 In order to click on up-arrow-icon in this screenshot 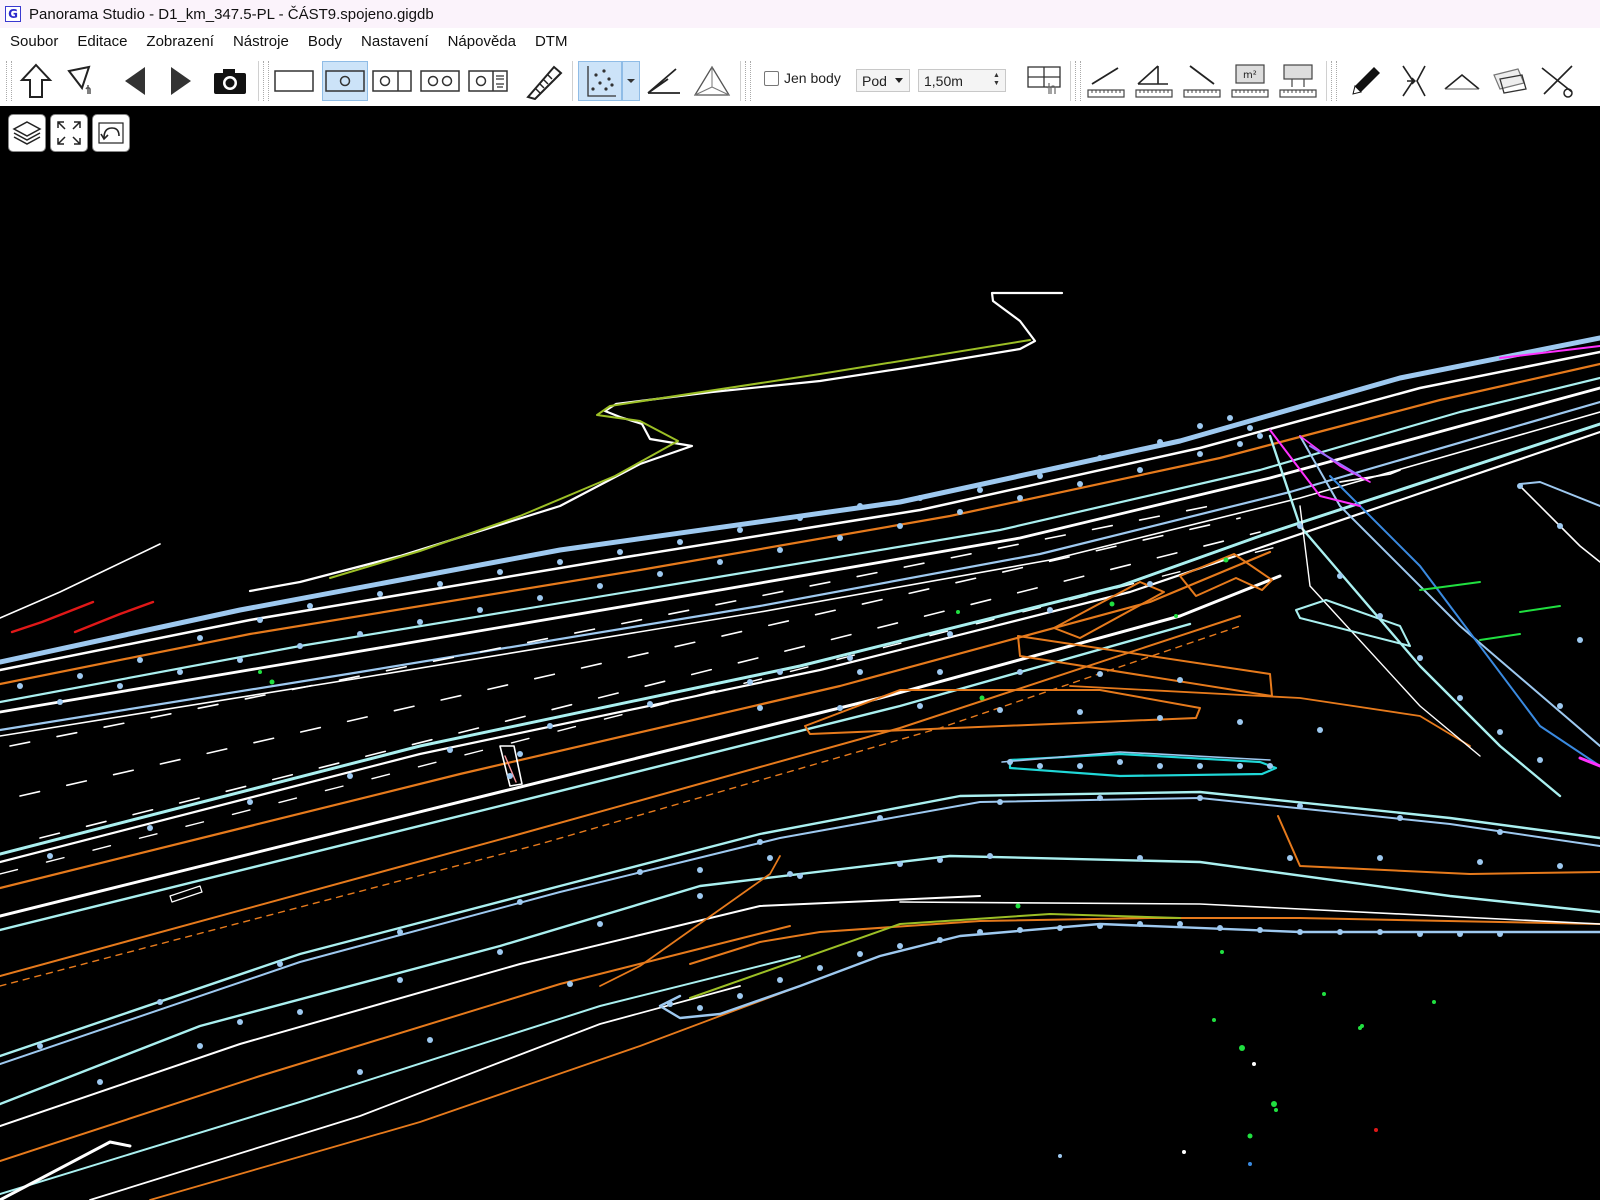, I will do `click(36, 81)`.